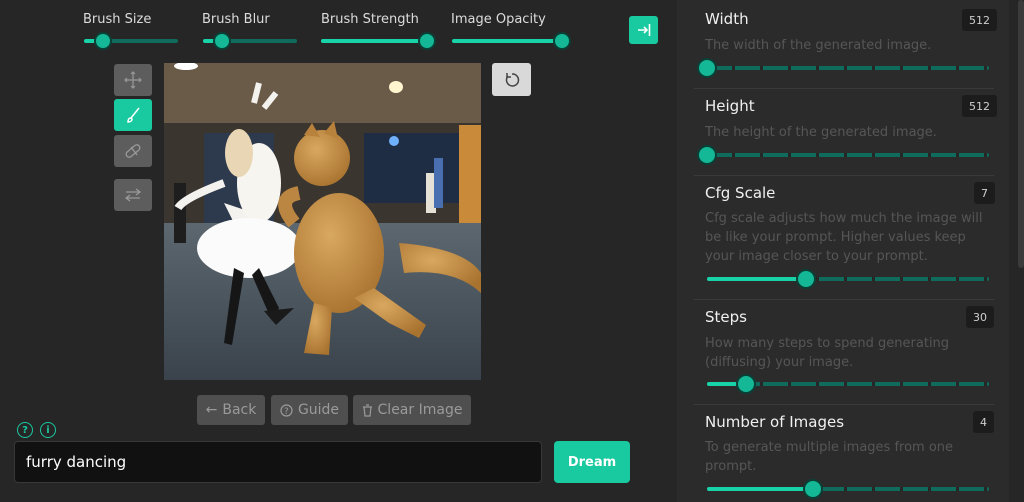 This screenshot has height=502, width=1024. What do you see at coordinates (821, 132) in the screenshot?
I see `height-description: The height of the generated image.` at bounding box center [821, 132].